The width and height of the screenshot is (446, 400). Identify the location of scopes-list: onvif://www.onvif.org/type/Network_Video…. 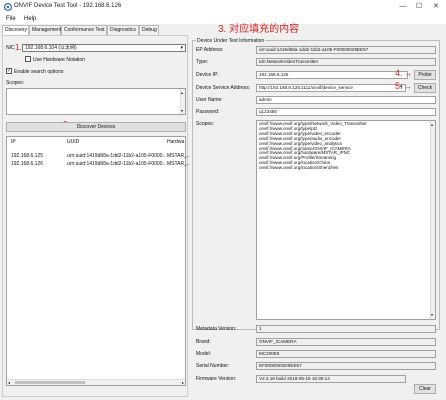
(347, 146).